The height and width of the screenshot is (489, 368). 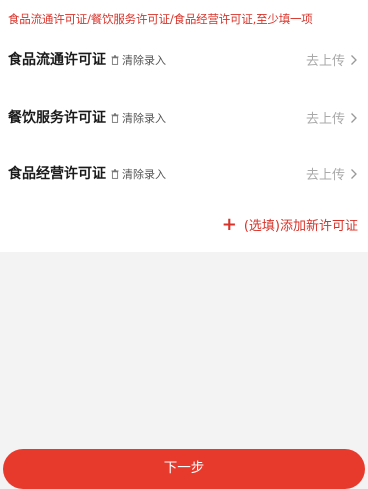 What do you see at coordinates (57, 60) in the screenshot?
I see `license-title: 食品流通许可证` at bounding box center [57, 60].